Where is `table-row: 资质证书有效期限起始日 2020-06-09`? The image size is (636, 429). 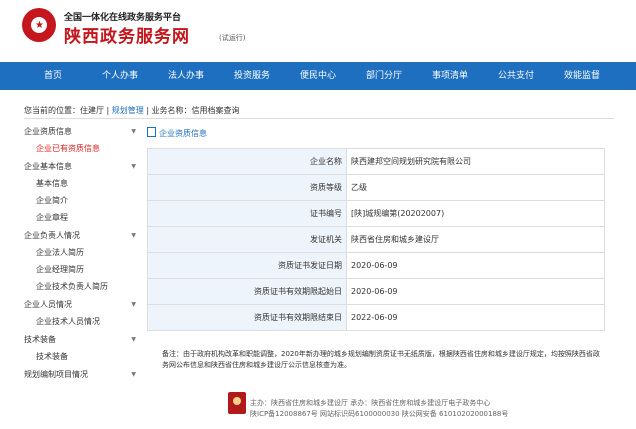
table-row: 资质证书有效期限起始日 2020-06-09 is located at coordinates (376, 291).